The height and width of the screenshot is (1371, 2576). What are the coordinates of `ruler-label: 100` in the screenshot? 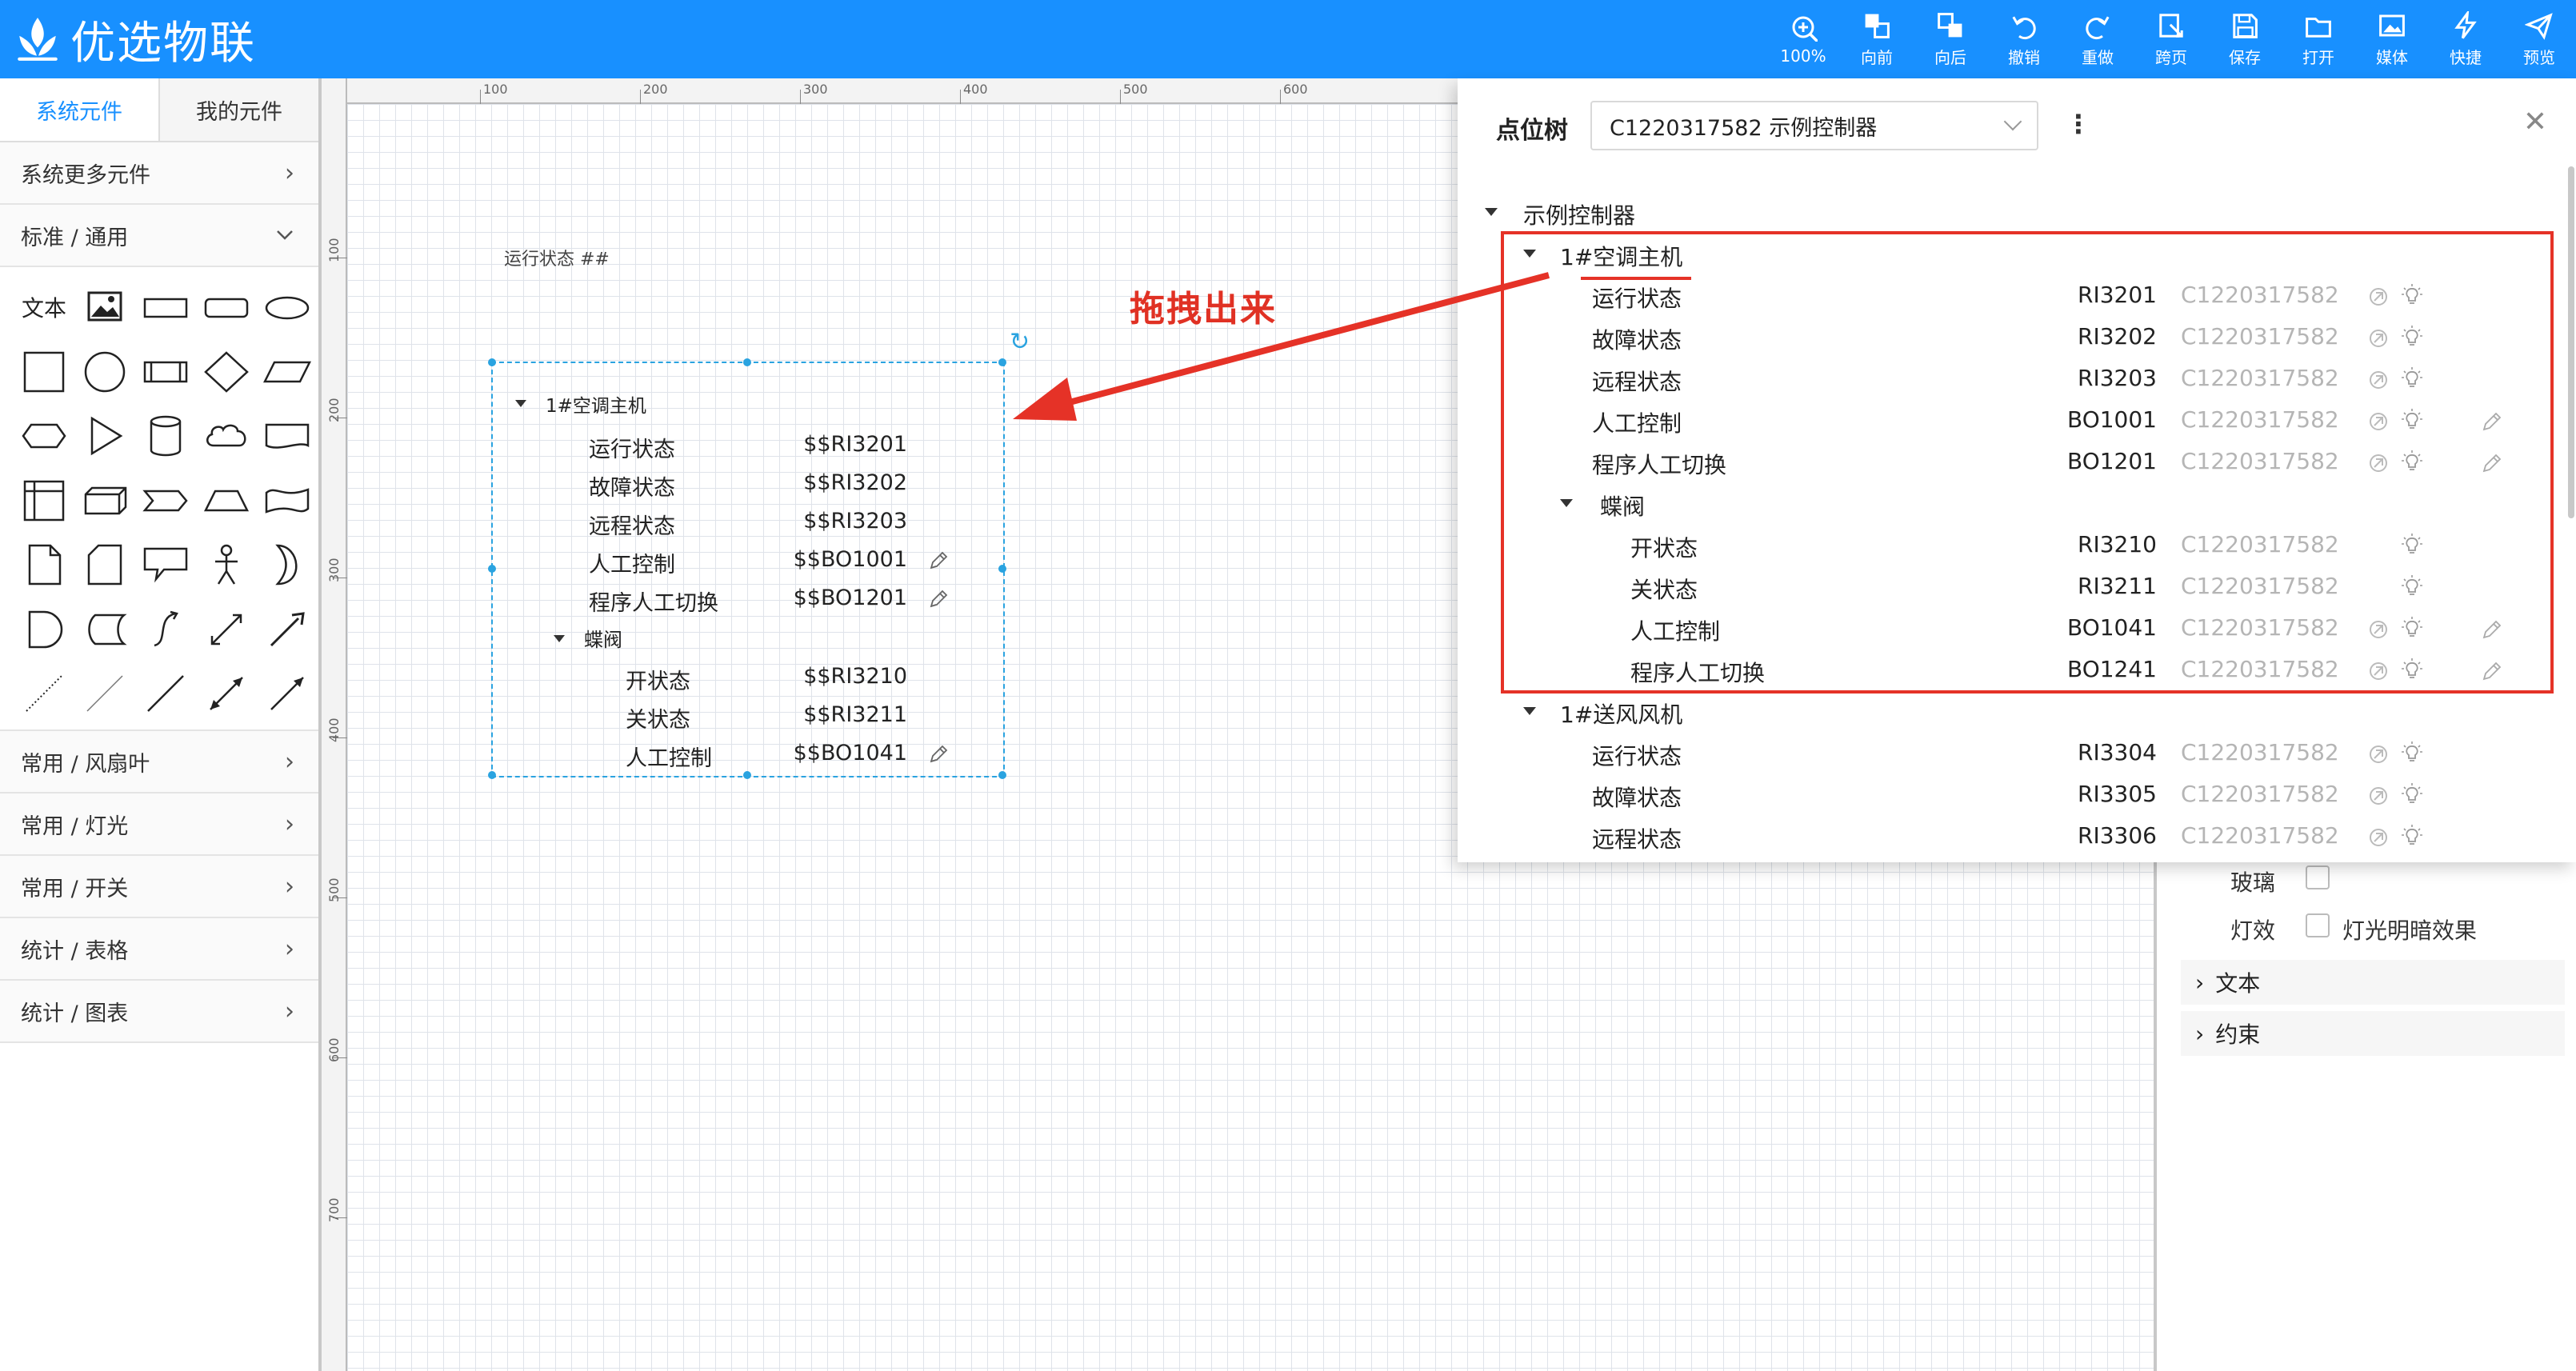 It's located at (495, 89).